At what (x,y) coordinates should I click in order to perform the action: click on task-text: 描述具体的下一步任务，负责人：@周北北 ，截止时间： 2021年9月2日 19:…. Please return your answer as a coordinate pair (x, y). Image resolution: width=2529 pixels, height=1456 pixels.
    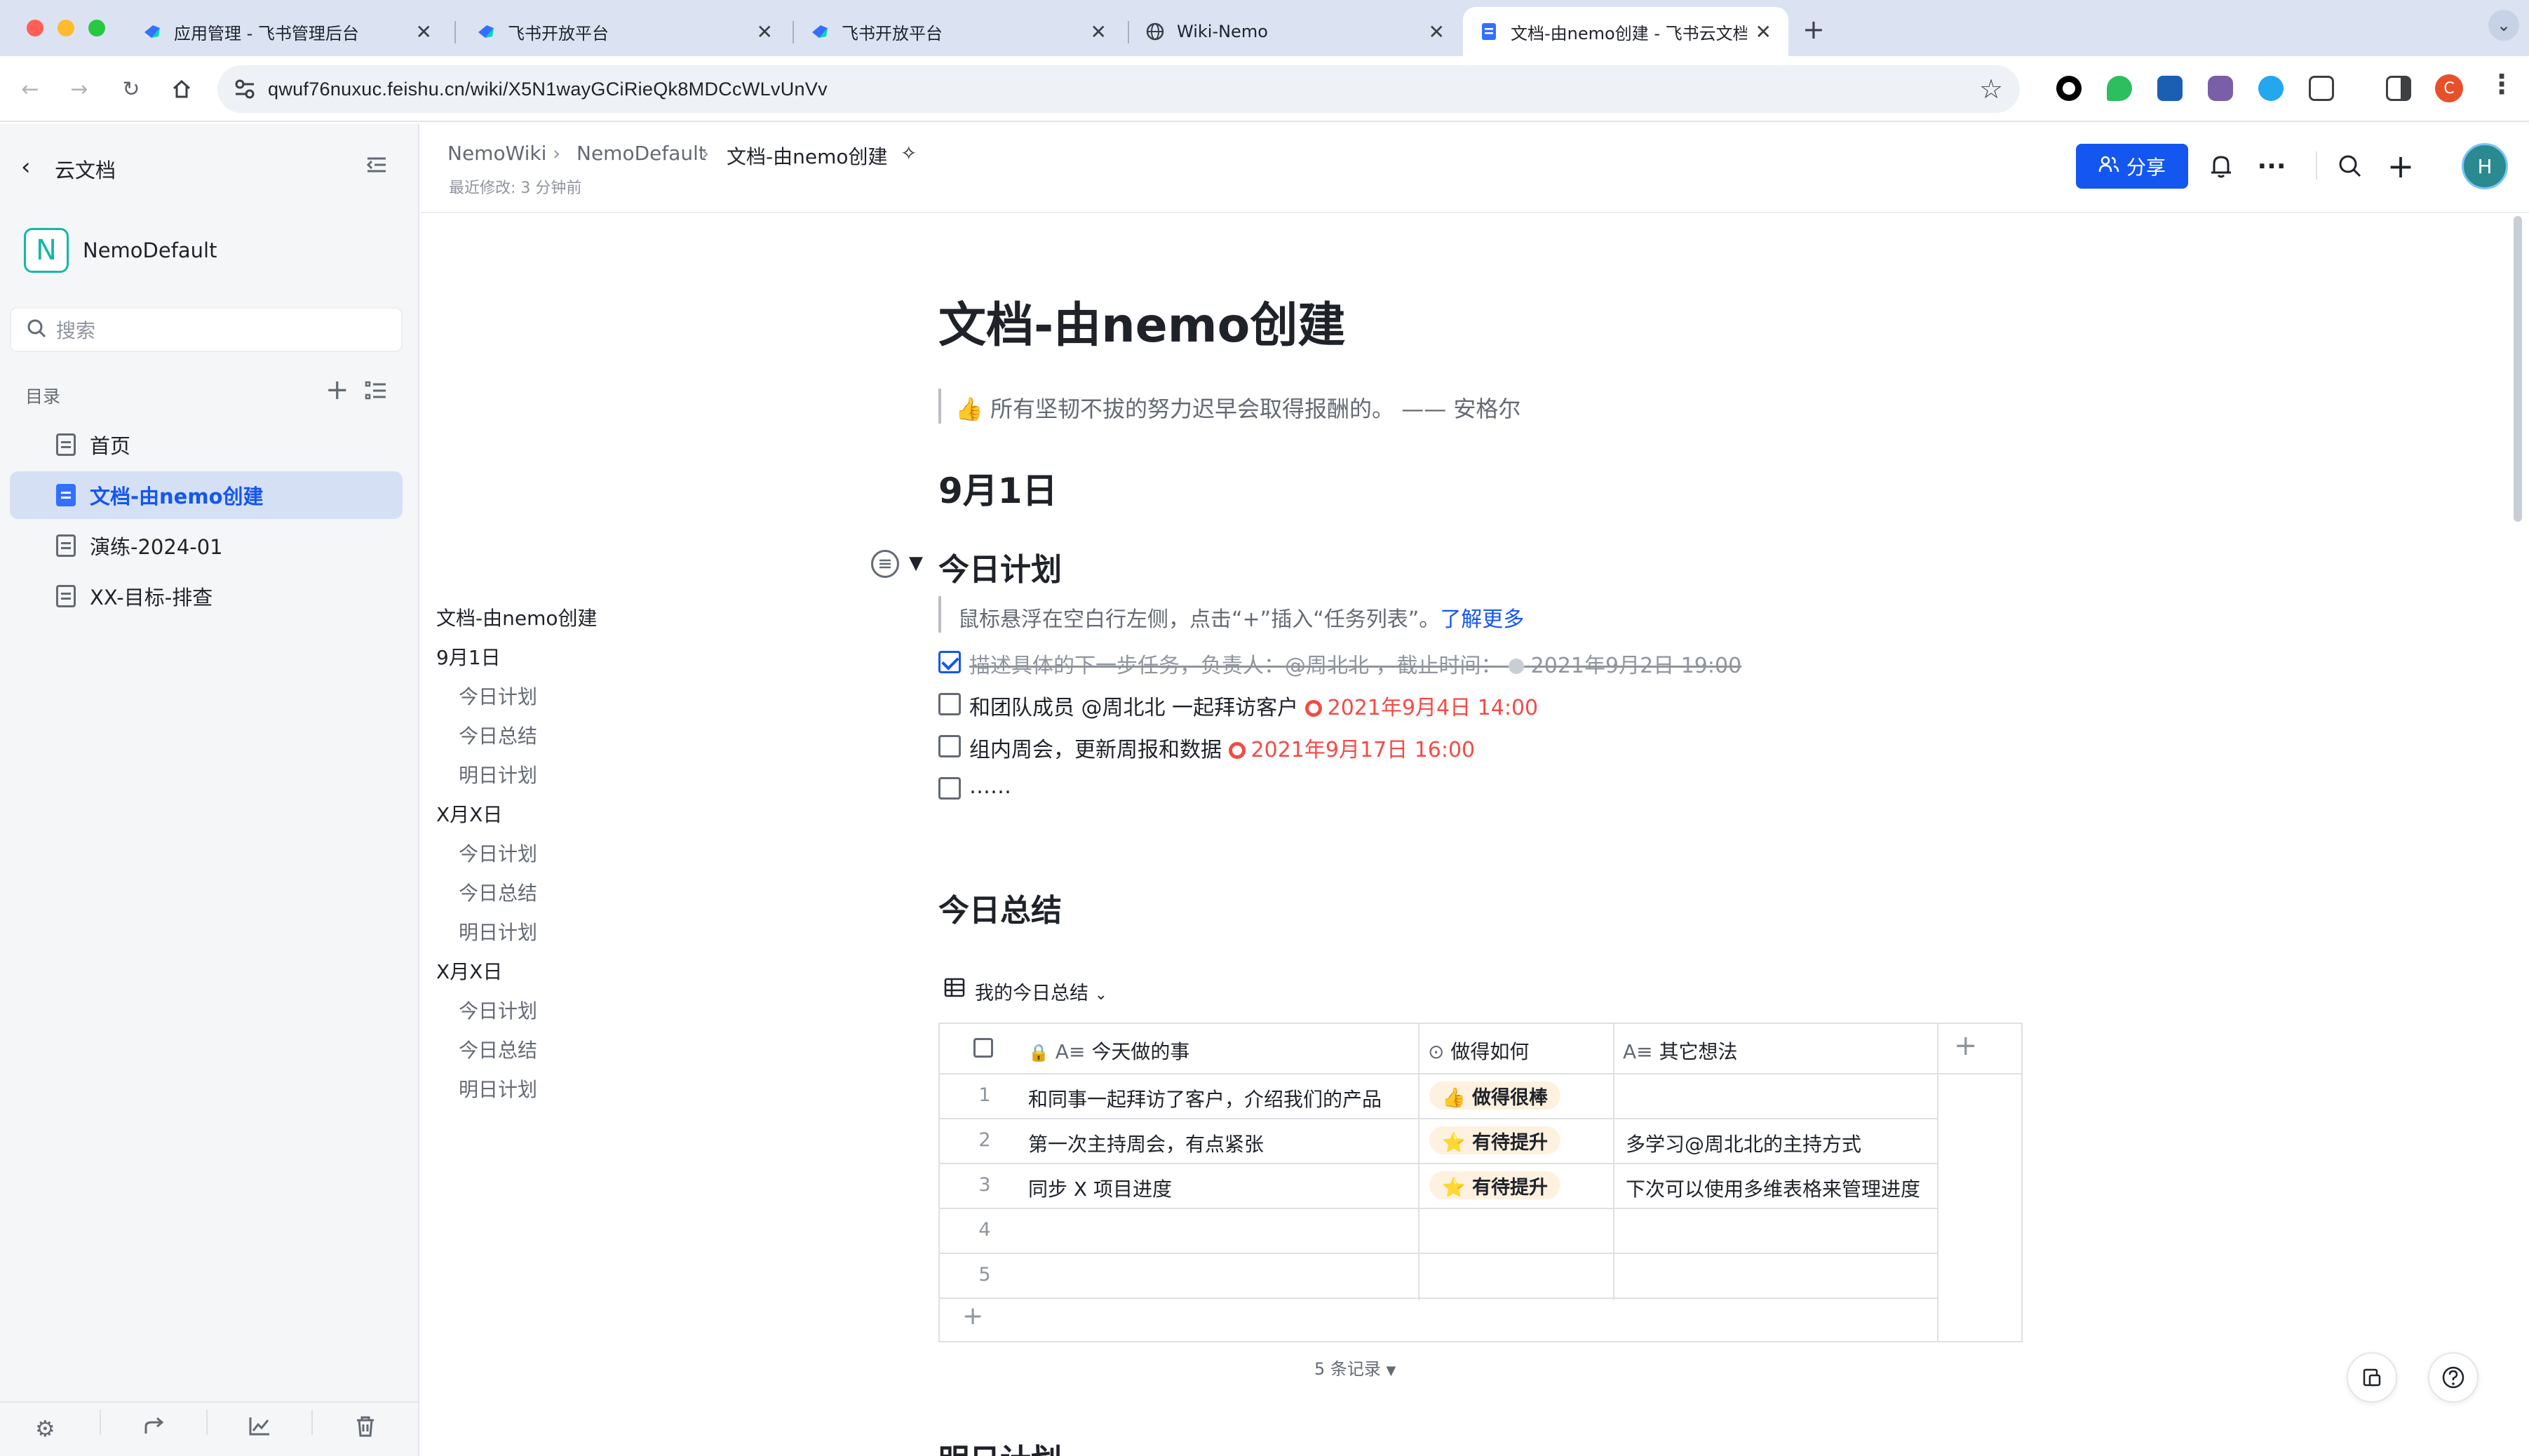
    Looking at the image, I should click on (1355, 663).